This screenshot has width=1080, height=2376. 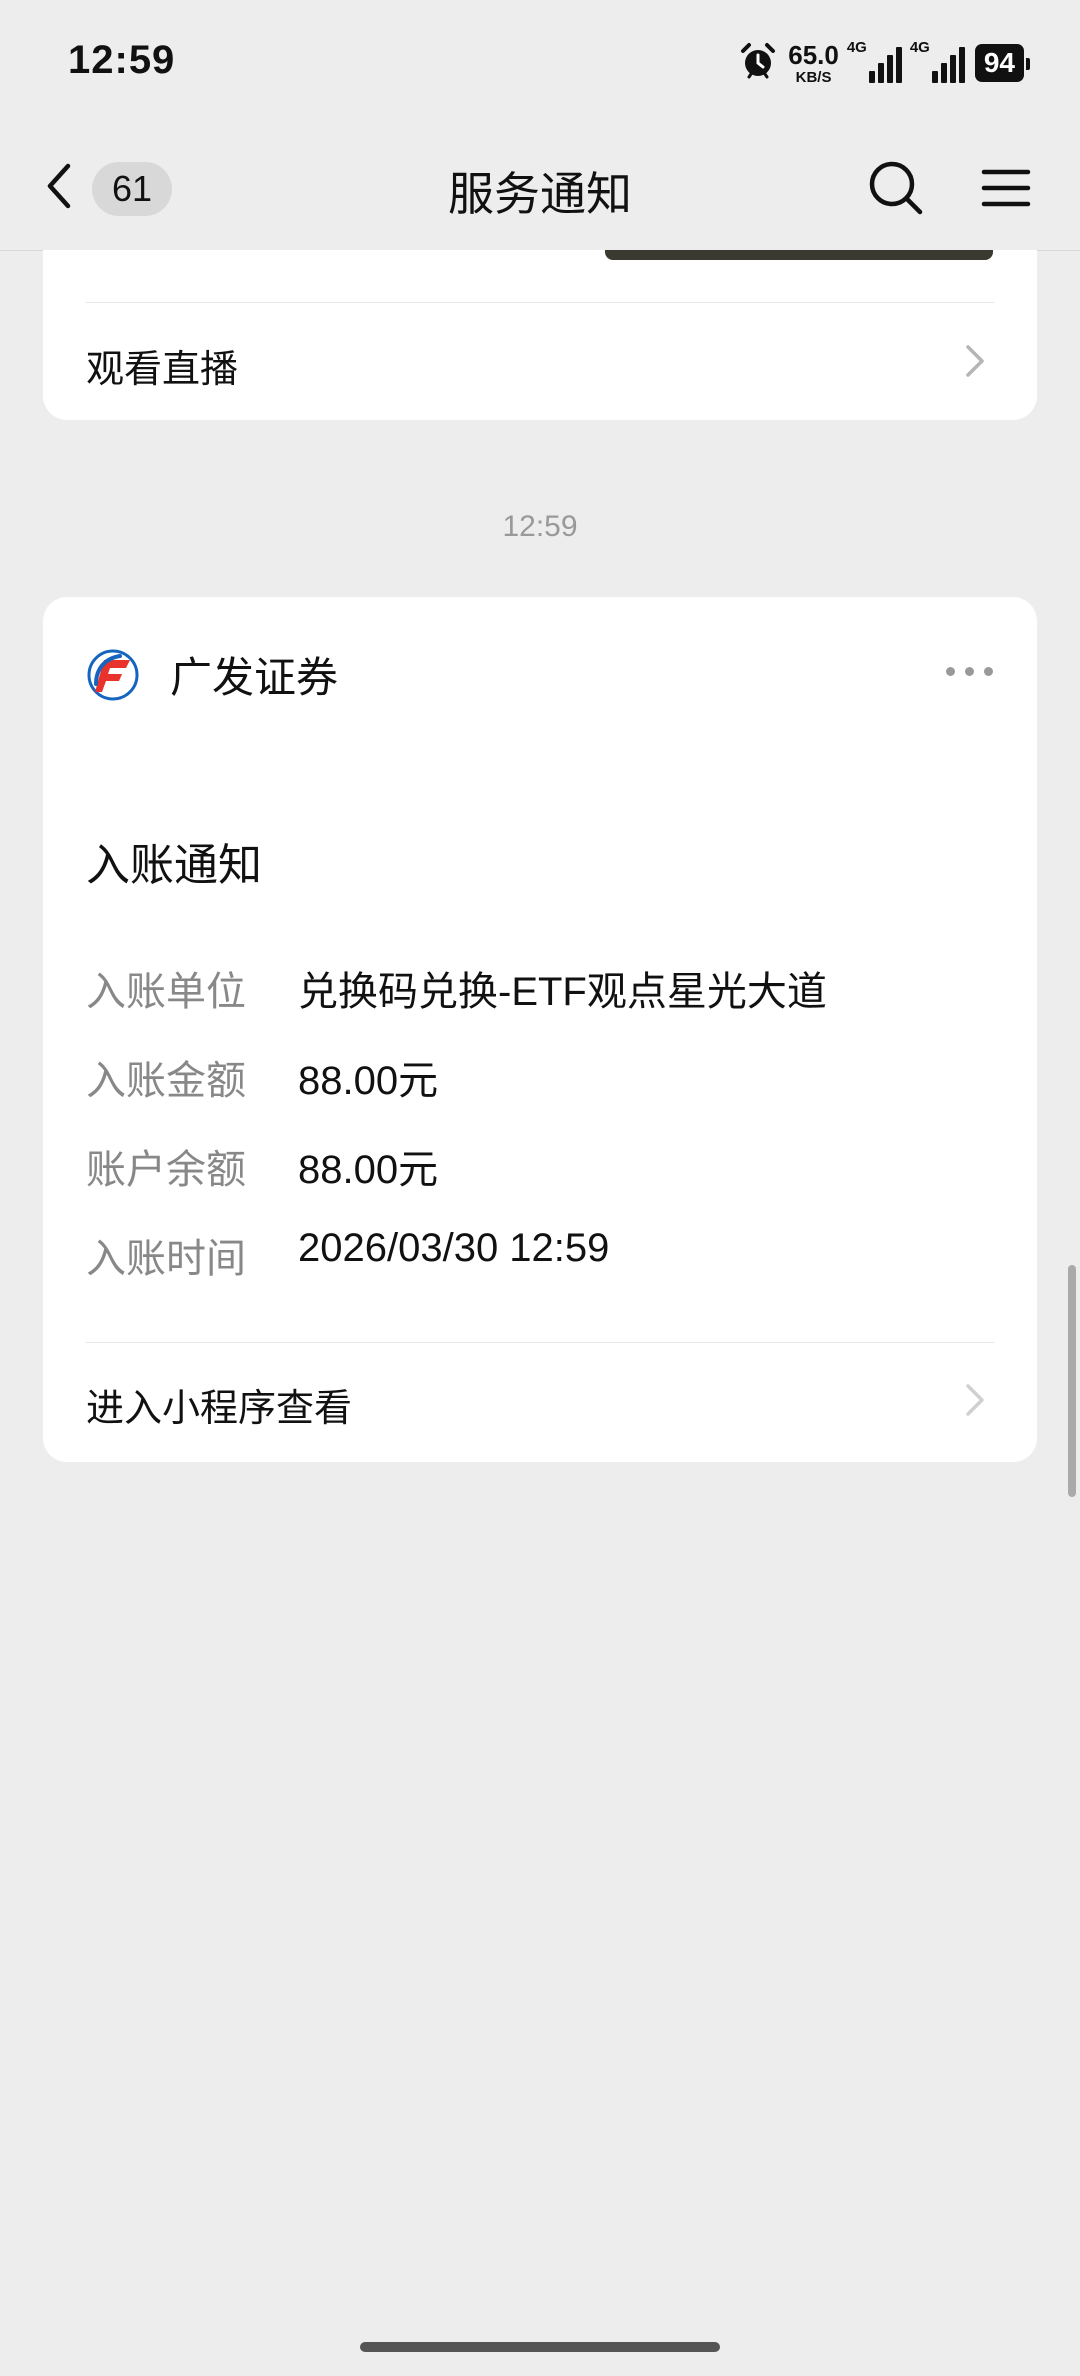 What do you see at coordinates (758, 63) in the screenshot?
I see `alarm-icon` at bounding box center [758, 63].